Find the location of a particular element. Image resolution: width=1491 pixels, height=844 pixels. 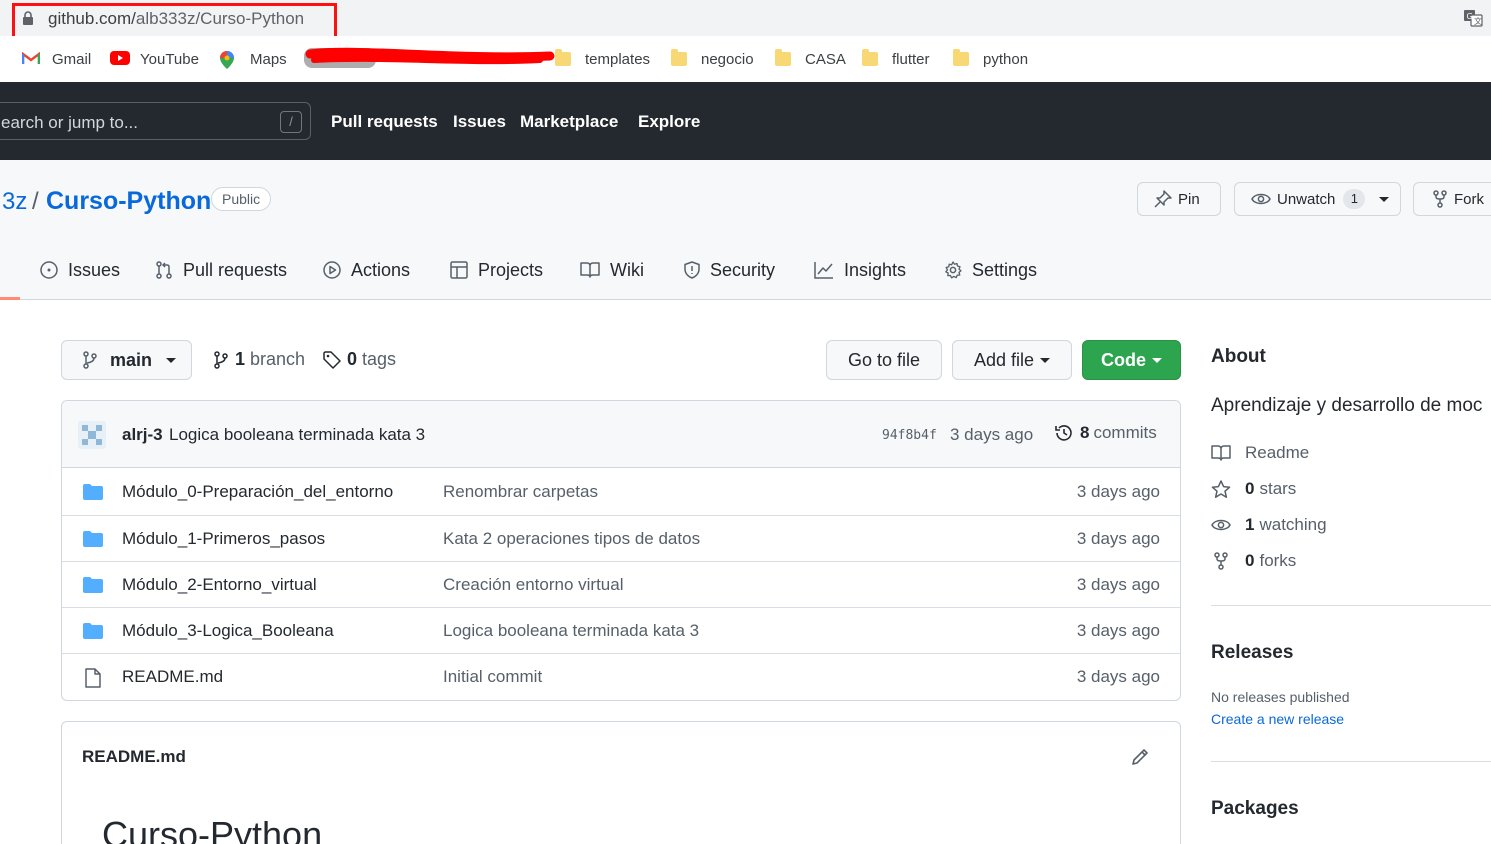

go-to-file-button: Go to file is located at coordinates (884, 360).